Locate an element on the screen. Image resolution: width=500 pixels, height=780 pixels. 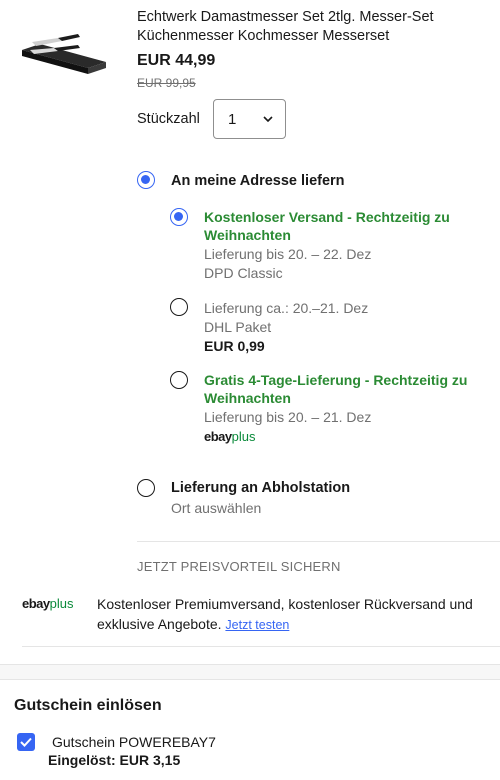
shipping-option-date: Lieferung ca.: 20.–21. Dez is located at coordinates (286, 308).